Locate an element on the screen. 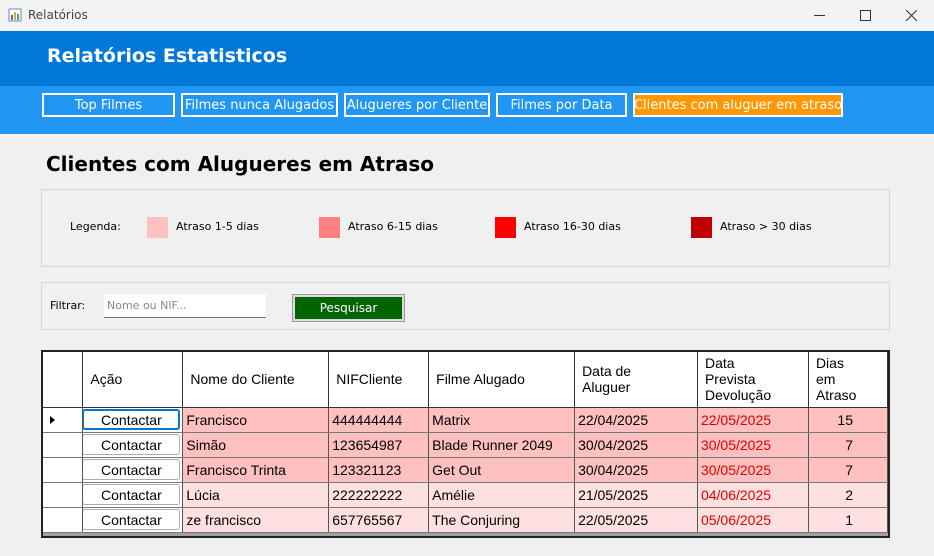 The height and width of the screenshot is (556, 934). maximize-button is located at coordinates (865, 15).